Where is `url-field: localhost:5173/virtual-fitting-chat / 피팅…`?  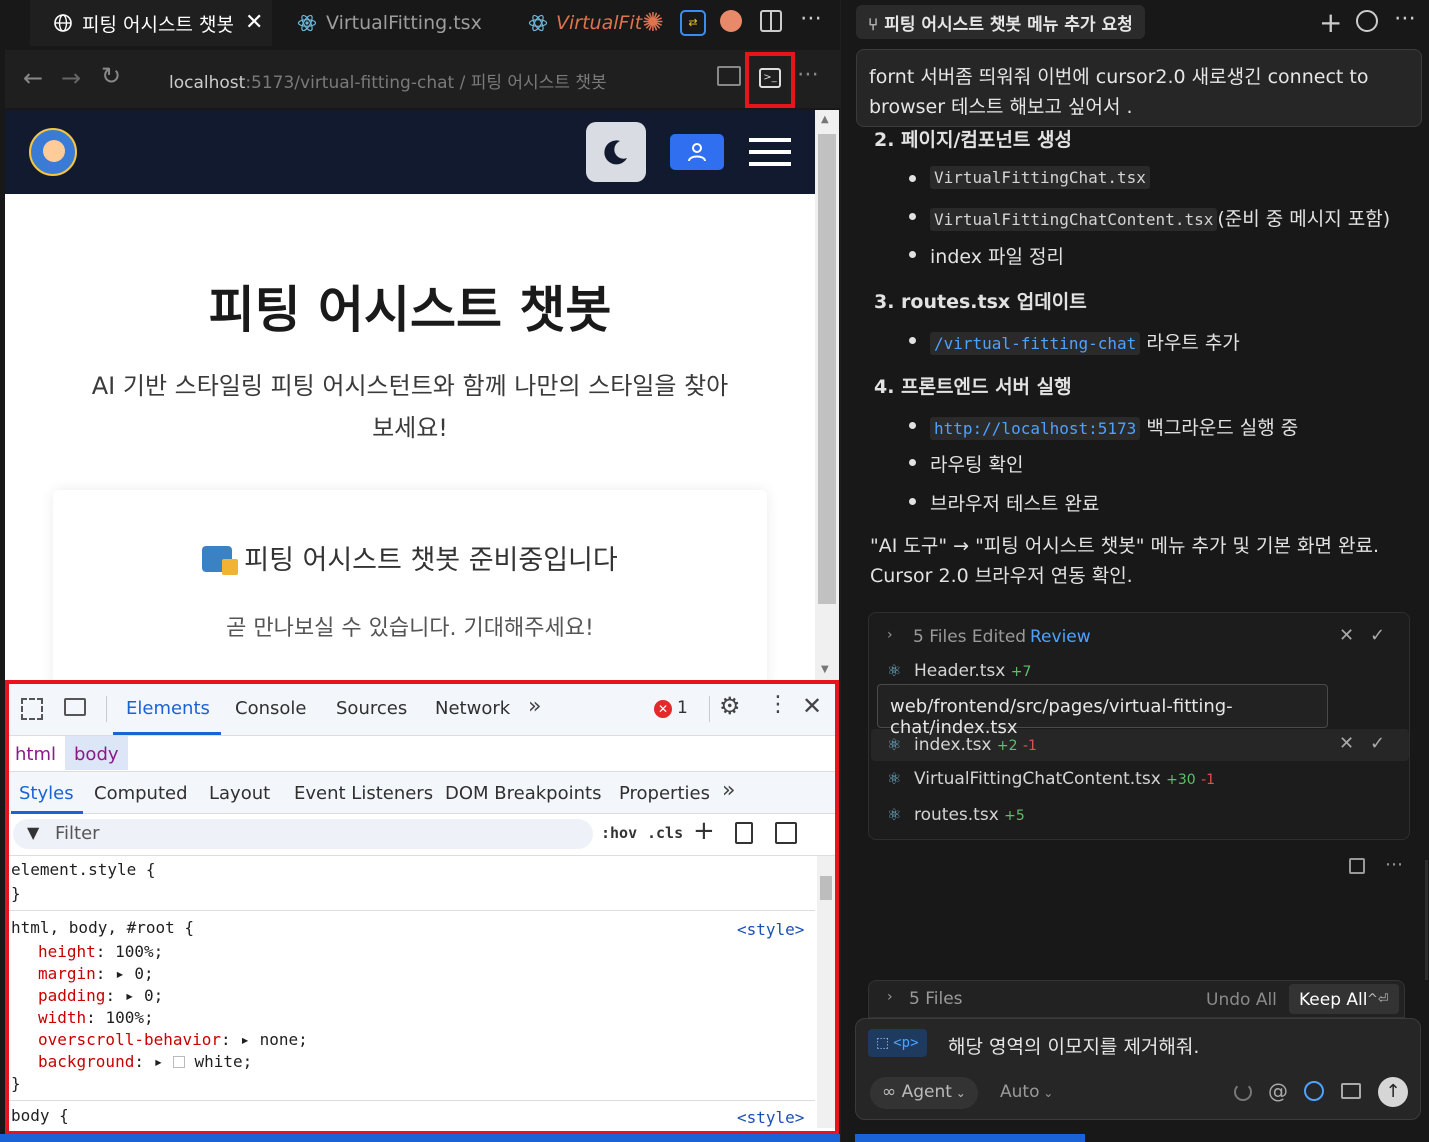
url-field: localhost:5173/virtual-fitting-chat / 피팅… is located at coordinates (388, 80).